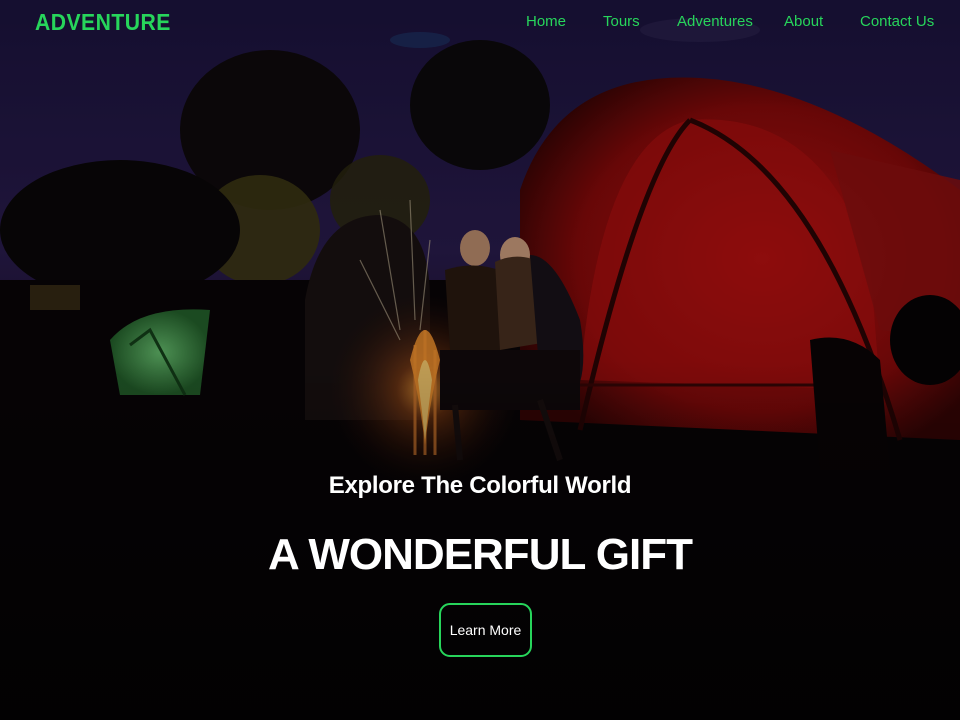  Describe the element at coordinates (803, 21) in the screenshot. I see `nav-item-about: About` at that location.